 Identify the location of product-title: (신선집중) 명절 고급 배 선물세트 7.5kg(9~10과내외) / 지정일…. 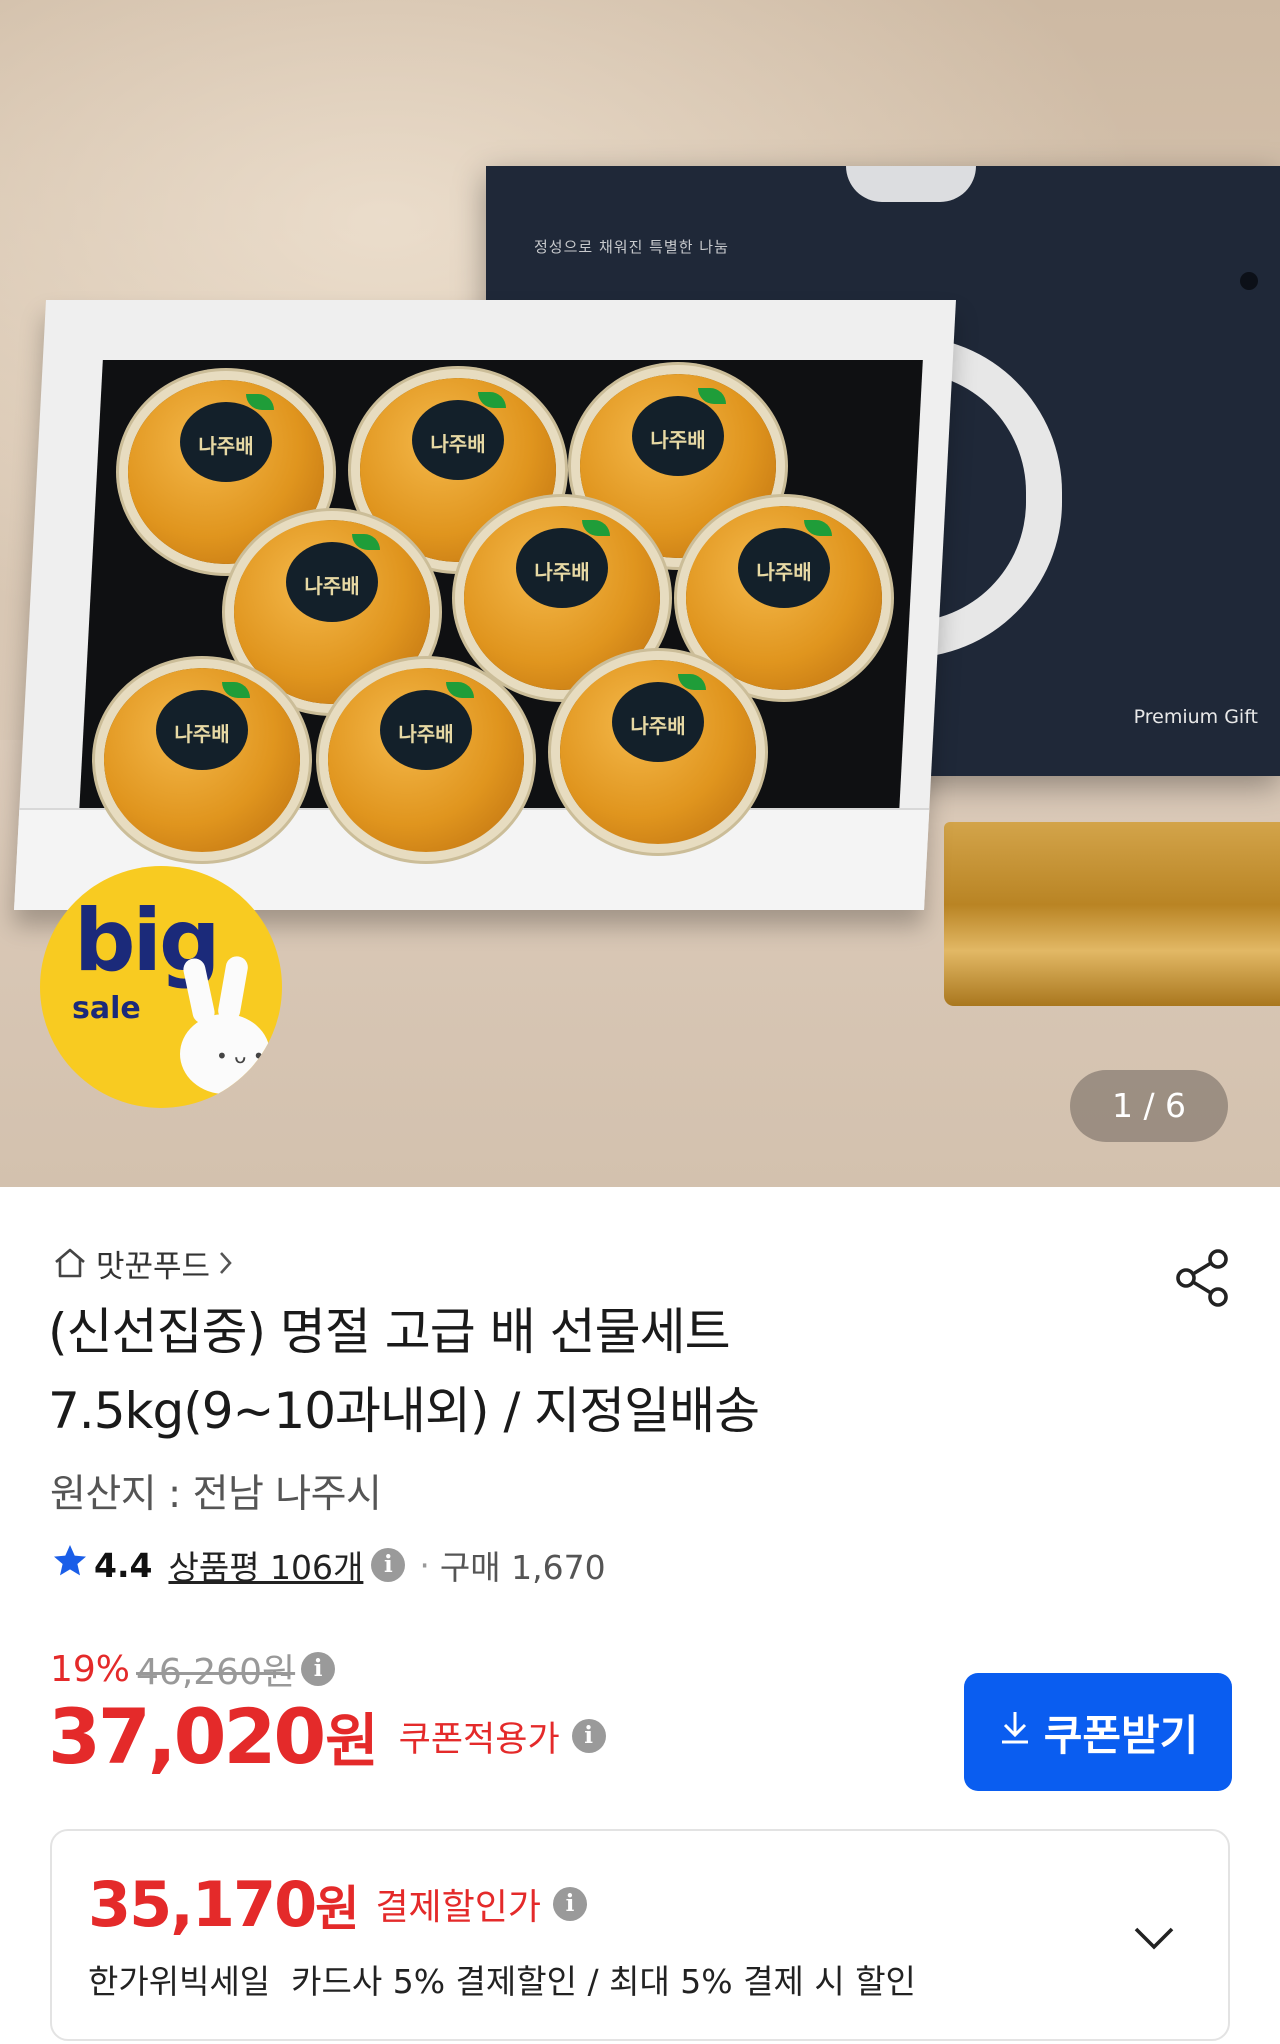
(598, 1372).